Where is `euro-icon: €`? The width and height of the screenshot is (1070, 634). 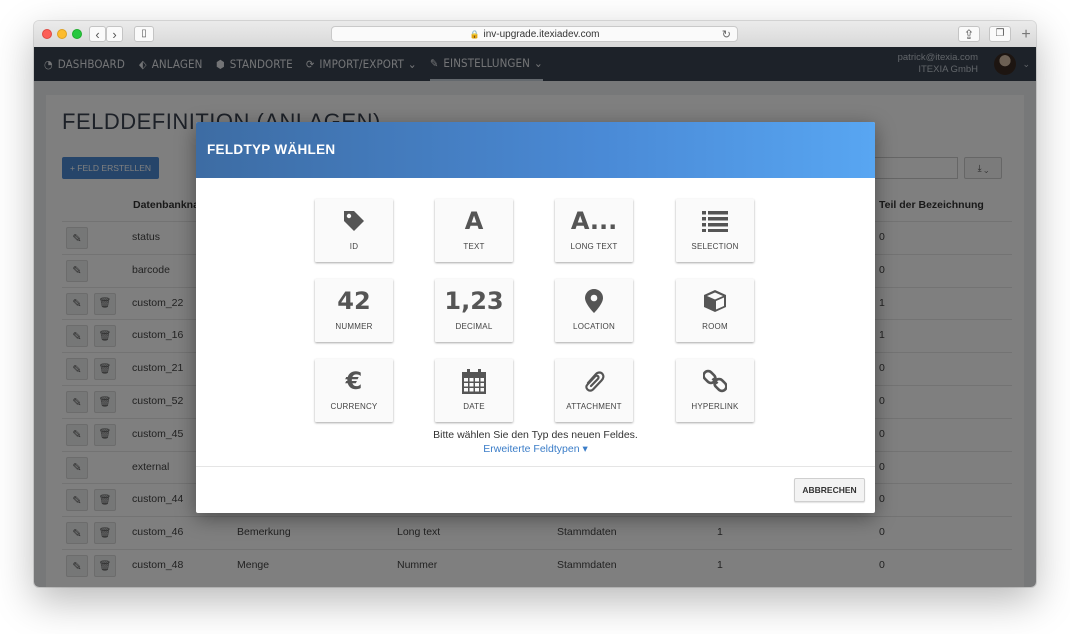 euro-icon: € is located at coordinates (354, 381).